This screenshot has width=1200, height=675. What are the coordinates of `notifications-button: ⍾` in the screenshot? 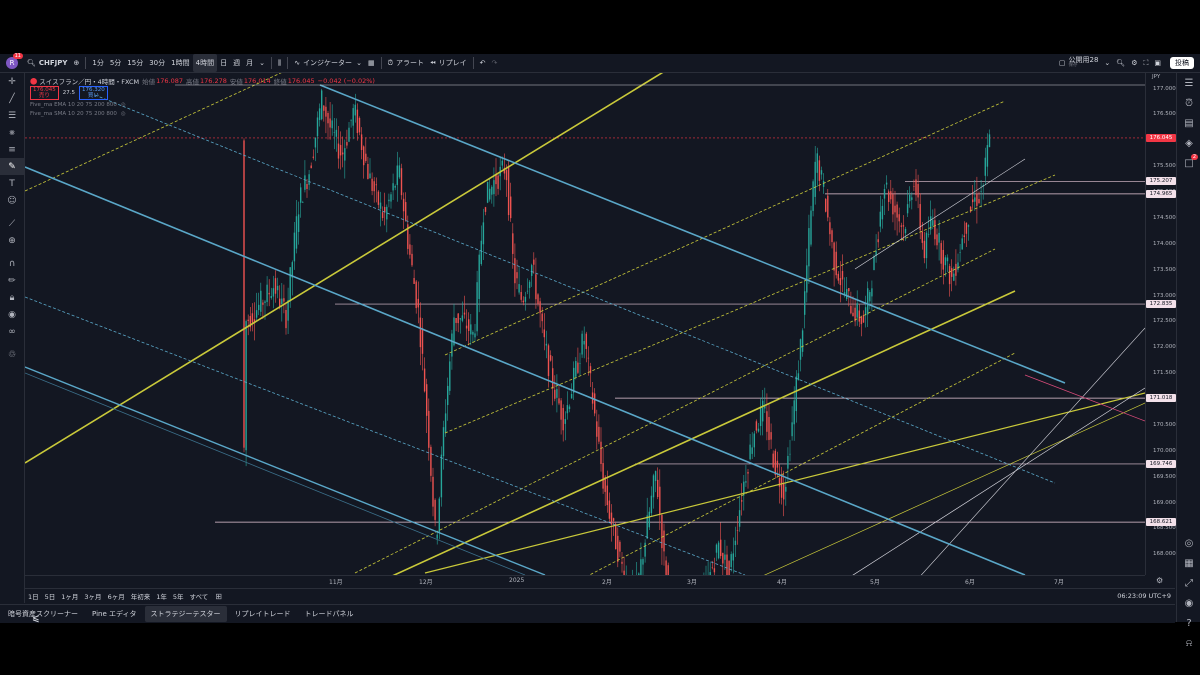 It's located at (1188, 643).